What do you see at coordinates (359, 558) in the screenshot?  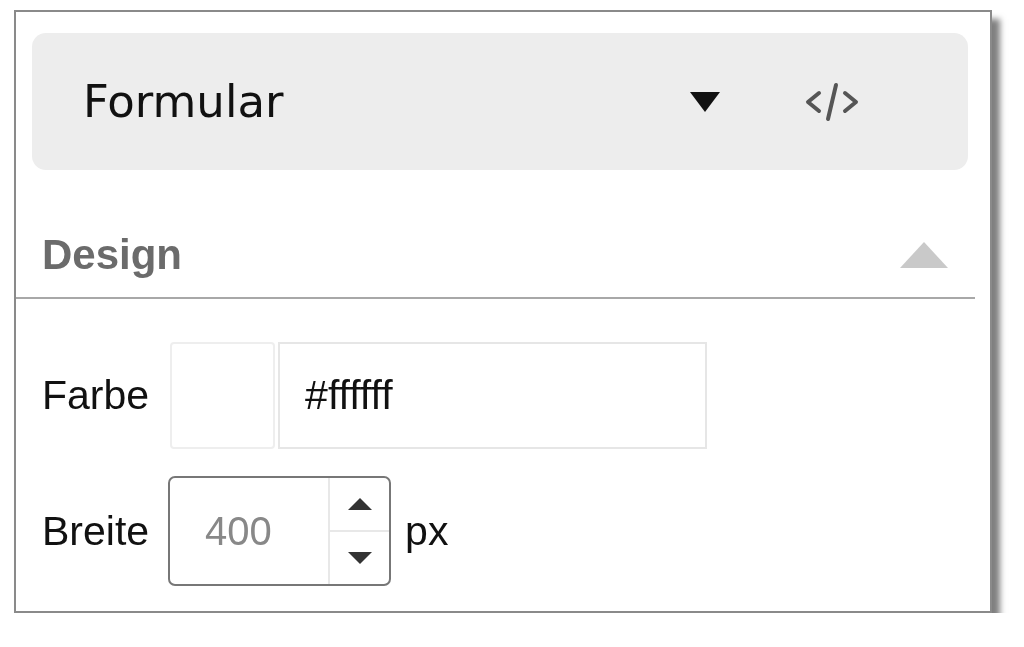 I see `down-triangle-icon` at bounding box center [359, 558].